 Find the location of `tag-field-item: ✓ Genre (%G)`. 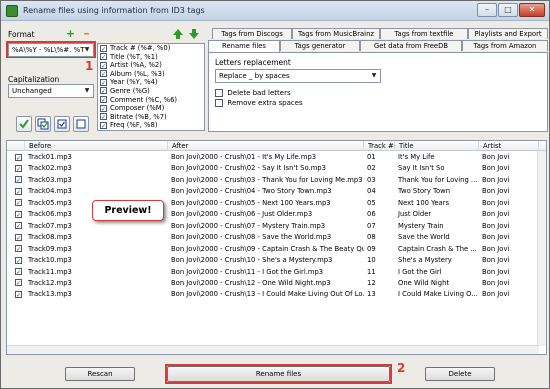

tag-field-item: ✓ Genre (%G) is located at coordinates (151, 91).